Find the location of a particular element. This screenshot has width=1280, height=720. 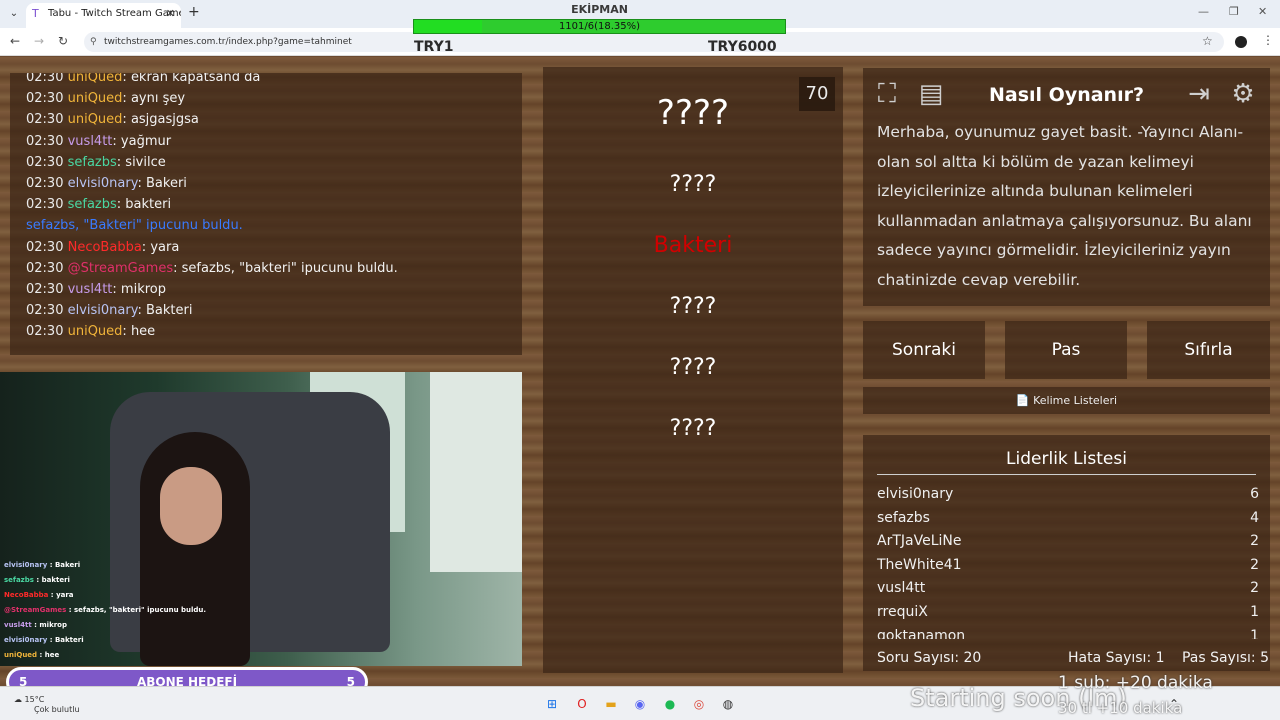

forward-icon: → is located at coordinates (39, 41).